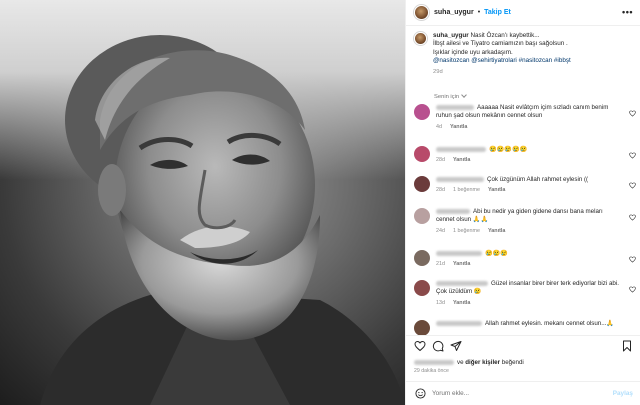 The width and height of the screenshot is (640, 405). Describe the element at coordinates (497, 253) in the screenshot. I see `comment-text: 😢😢😢` at that location.